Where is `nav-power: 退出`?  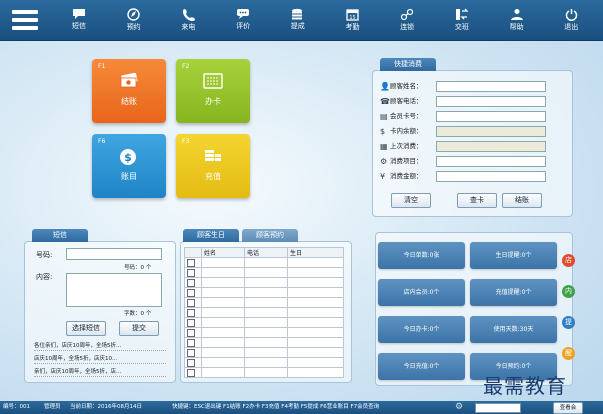 nav-power: 退出 is located at coordinates (571, 20).